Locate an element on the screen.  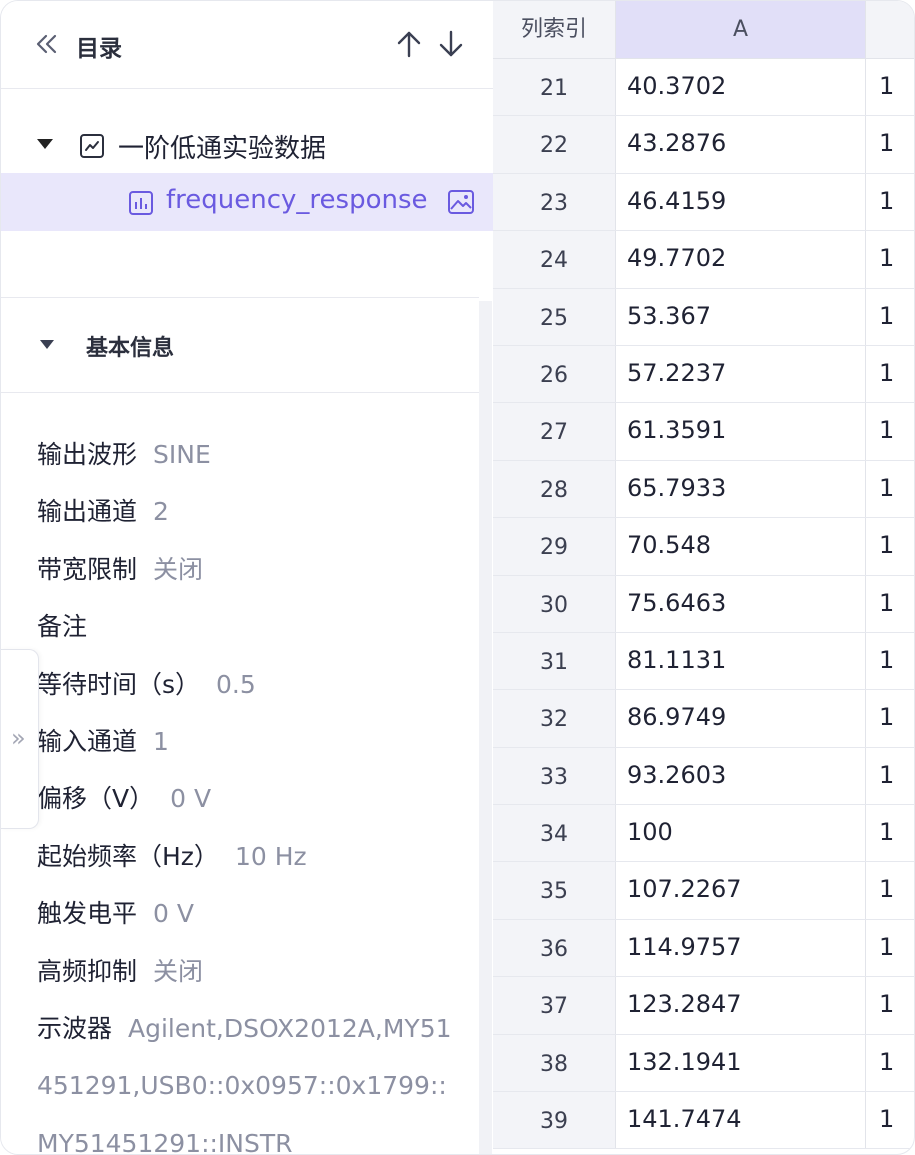
table-row: 31 81.1131 1 is located at coordinates (703, 661).